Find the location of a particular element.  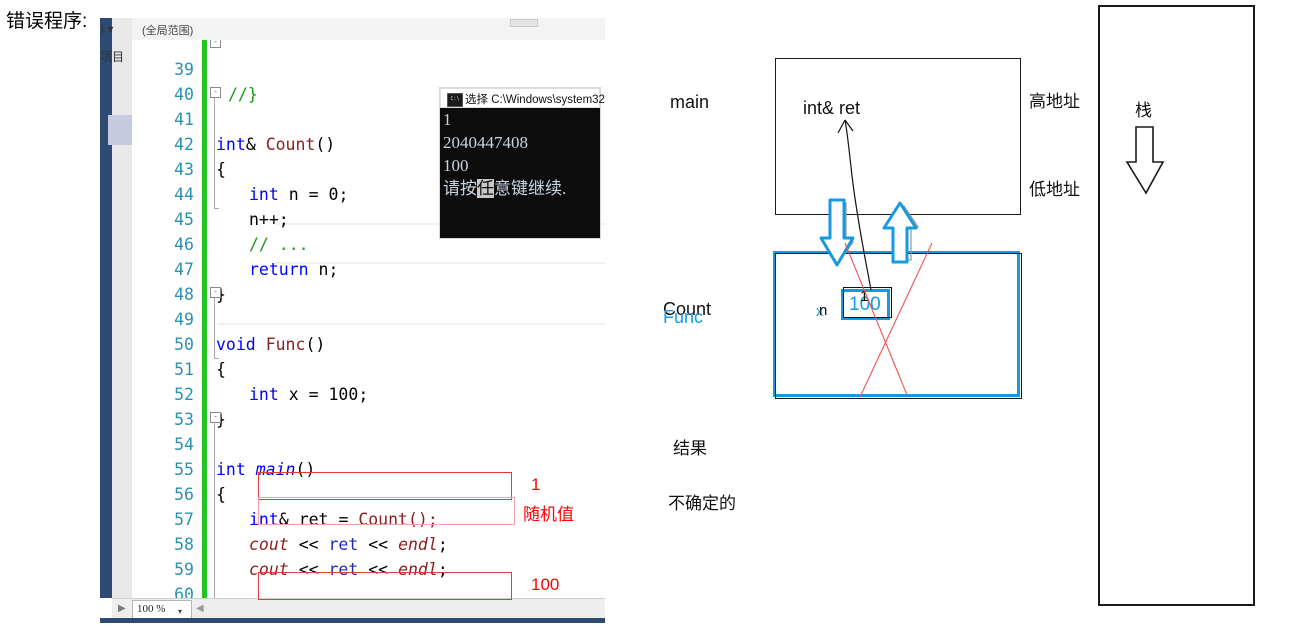

red-highlight-box-line57 is located at coordinates (385, 486).